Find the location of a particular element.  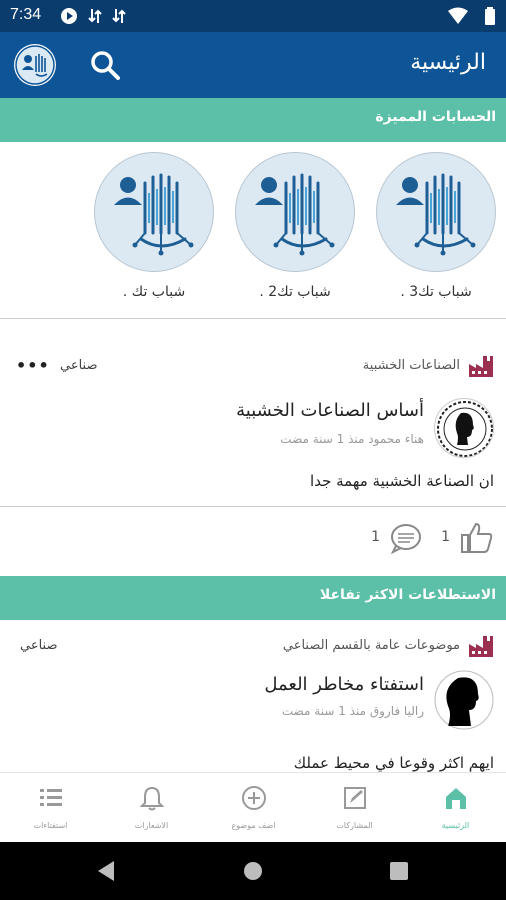

featured-accounts-header: الحسابات المميزة is located at coordinates (253, 120).